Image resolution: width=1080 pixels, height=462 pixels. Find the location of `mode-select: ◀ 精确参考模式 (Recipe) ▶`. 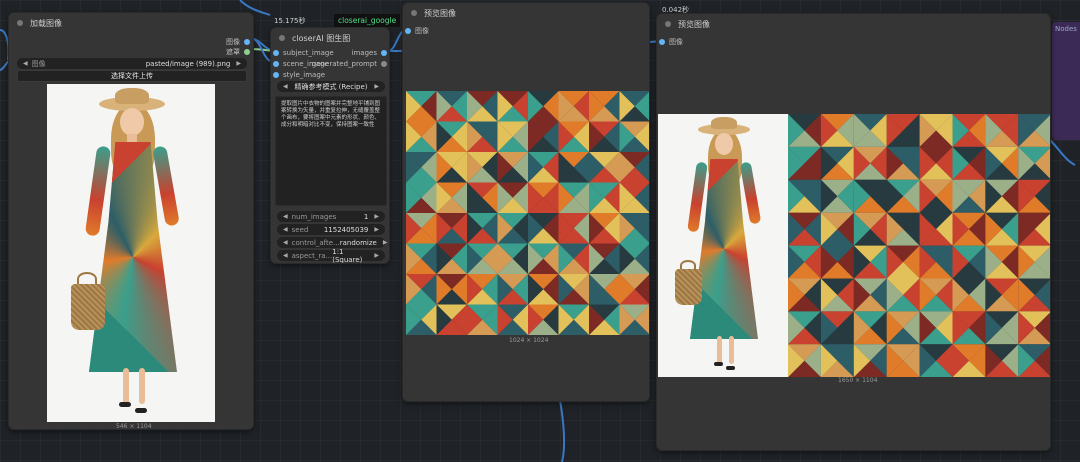

mode-select: ◀ 精确参考模式 (Recipe) ▶ is located at coordinates (331, 86).